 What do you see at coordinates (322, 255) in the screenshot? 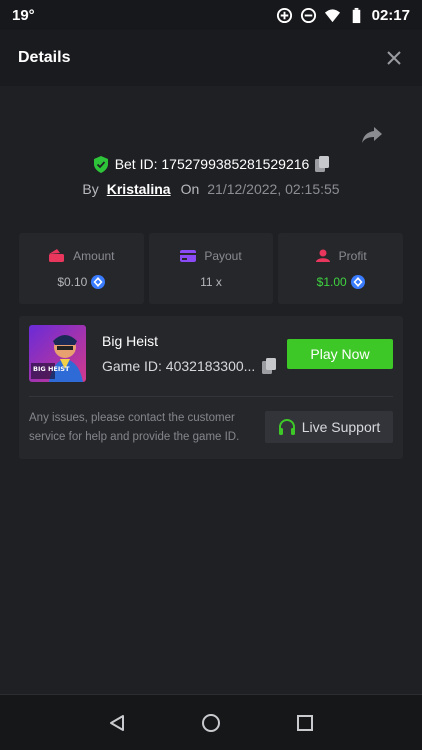
I see `user-icon` at bounding box center [322, 255].